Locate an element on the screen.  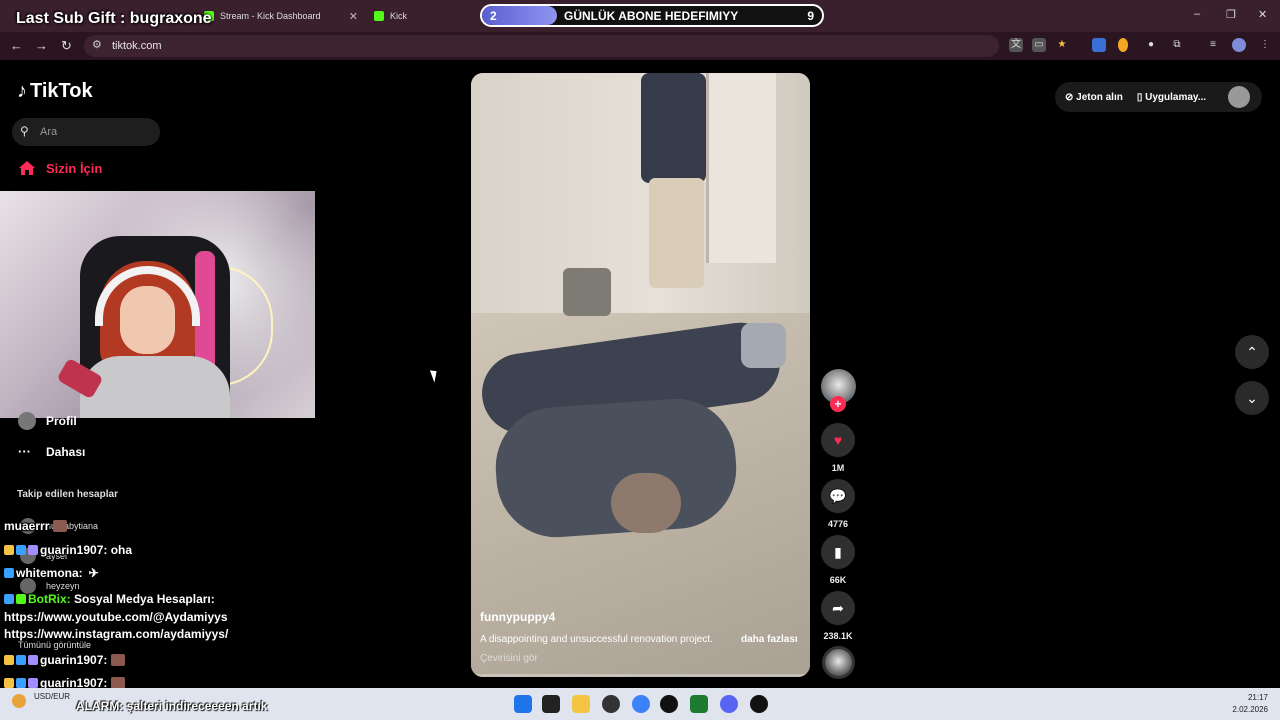
home-icon is located at coordinates (27, 168).